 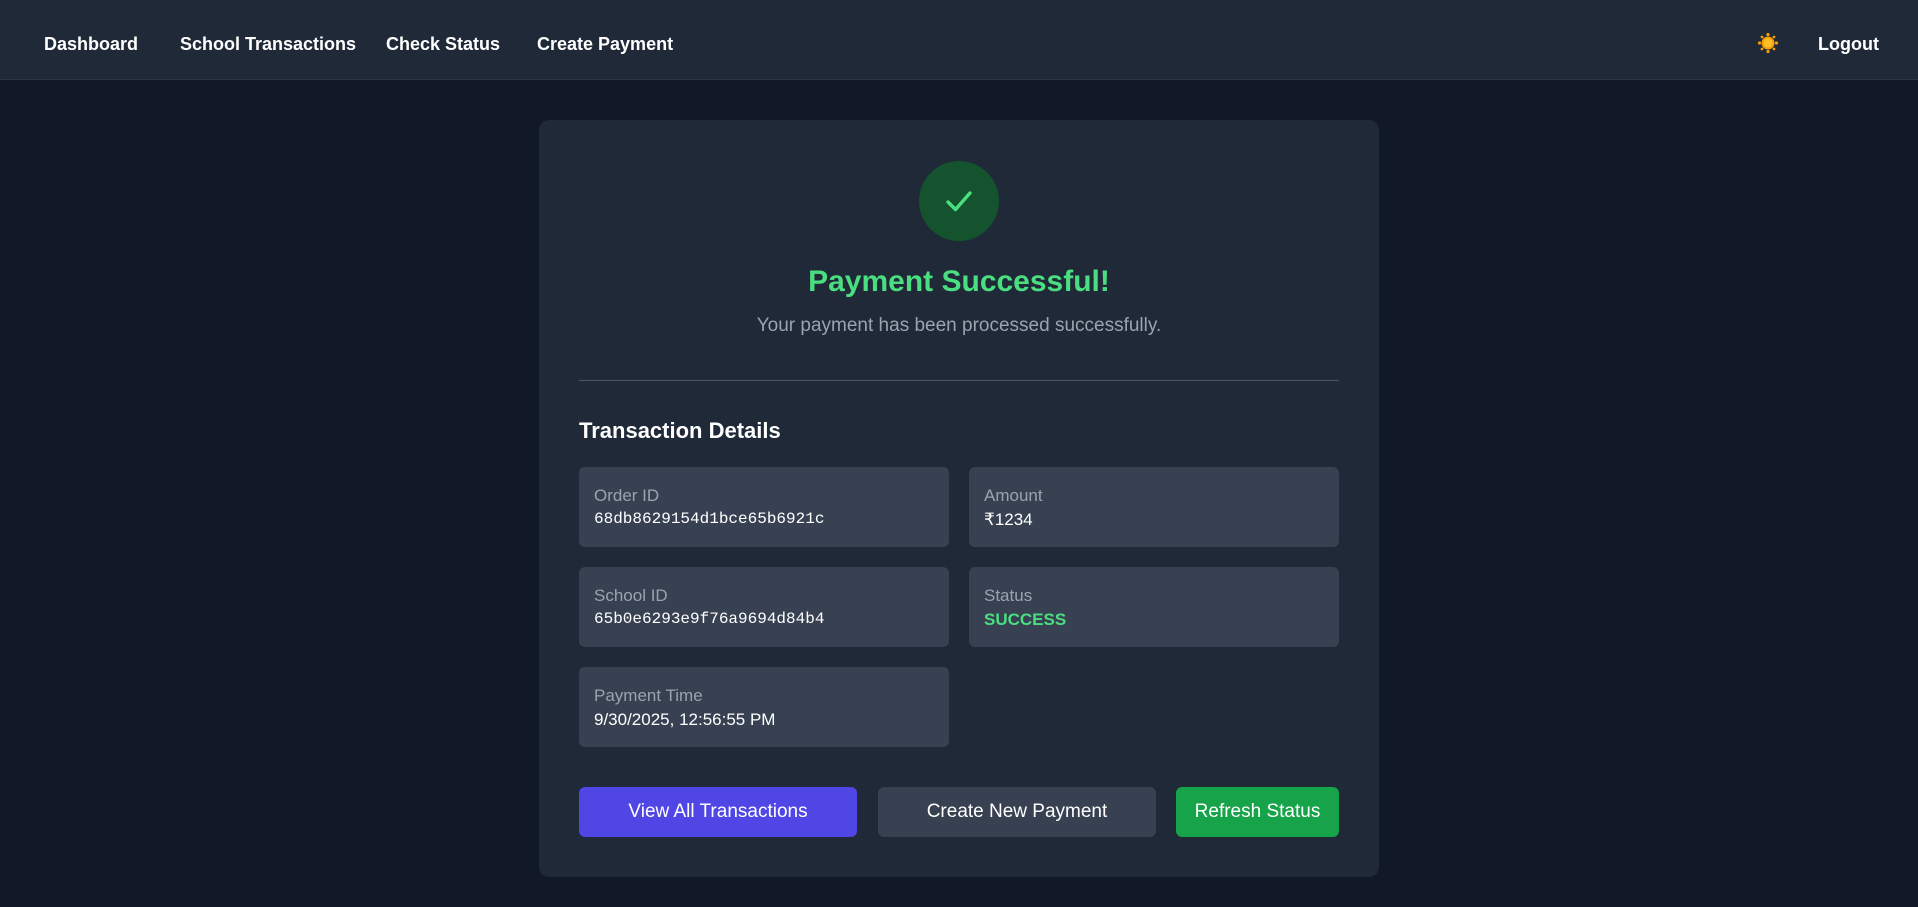 I want to click on sun-icon, so click(x=1768, y=43).